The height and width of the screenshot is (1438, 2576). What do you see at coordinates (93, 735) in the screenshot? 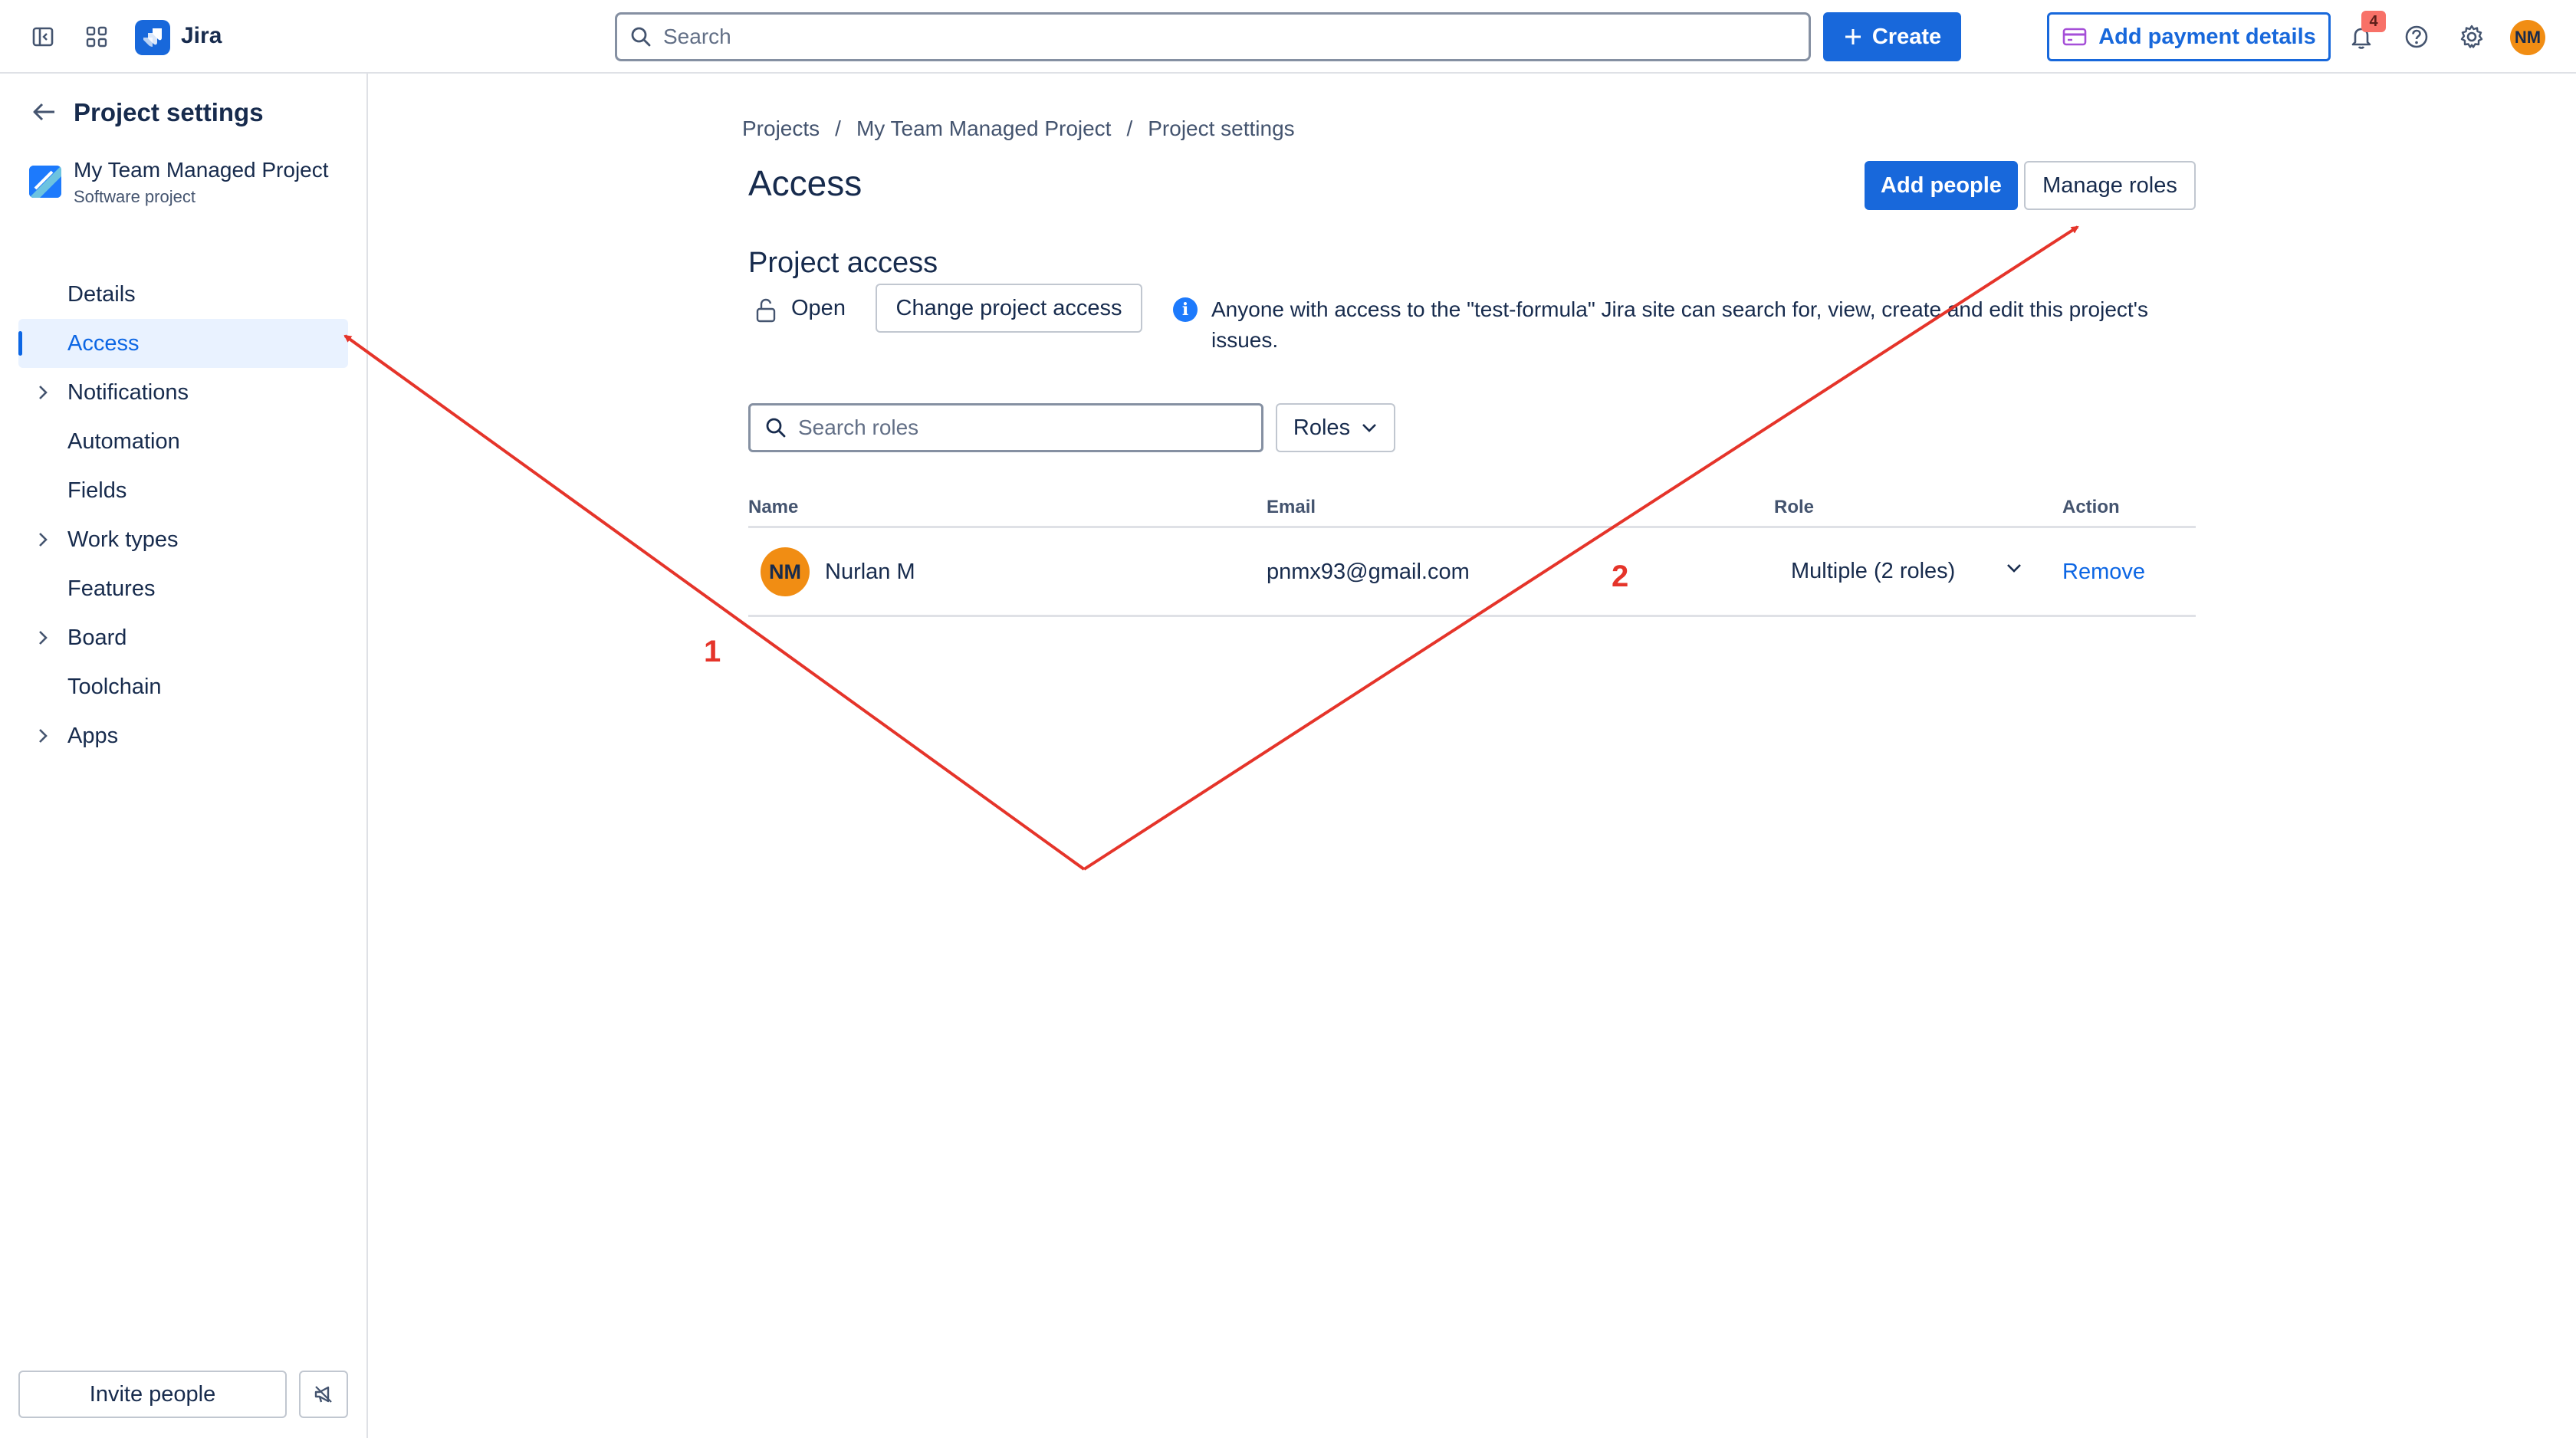
I see `sidebar-item-label: Apps` at bounding box center [93, 735].